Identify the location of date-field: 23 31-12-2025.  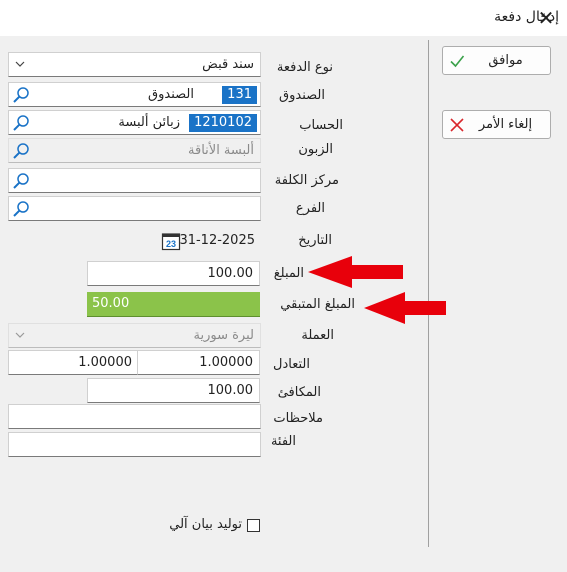
(209, 242).